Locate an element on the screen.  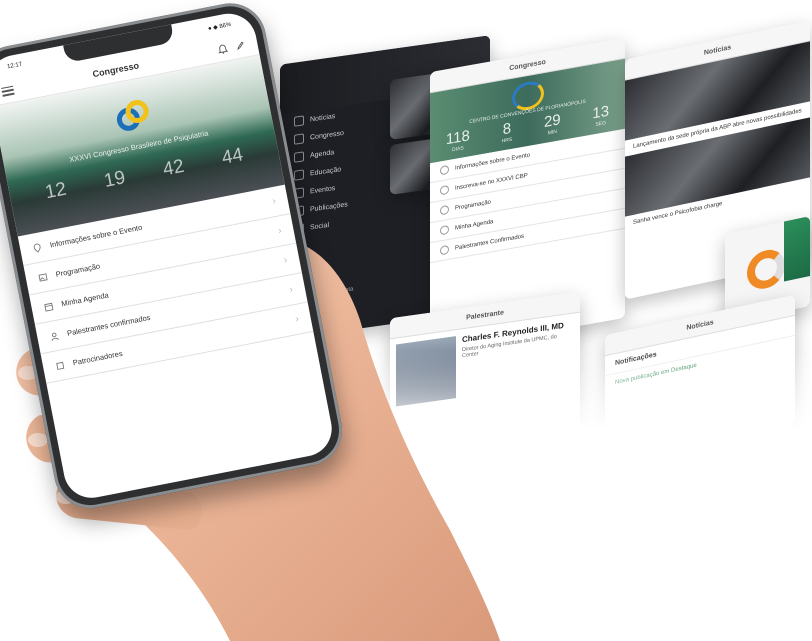
image-icon is located at coordinates (43, 277).